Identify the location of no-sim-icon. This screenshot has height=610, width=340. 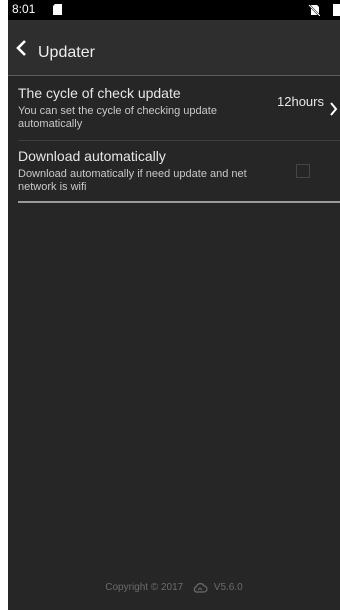
(314, 10).